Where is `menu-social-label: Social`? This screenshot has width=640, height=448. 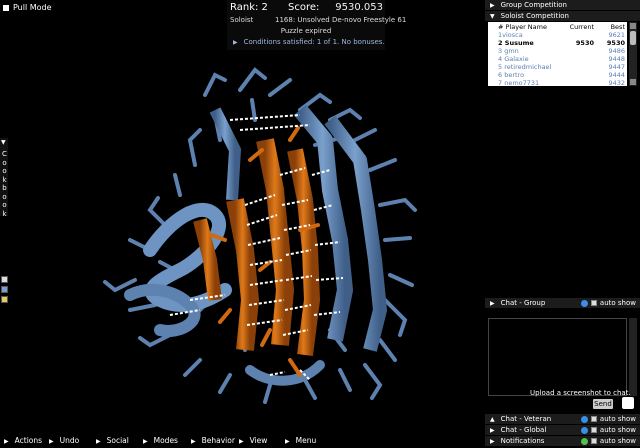
menu-social-label: Social is located at coordinates (117, 440).